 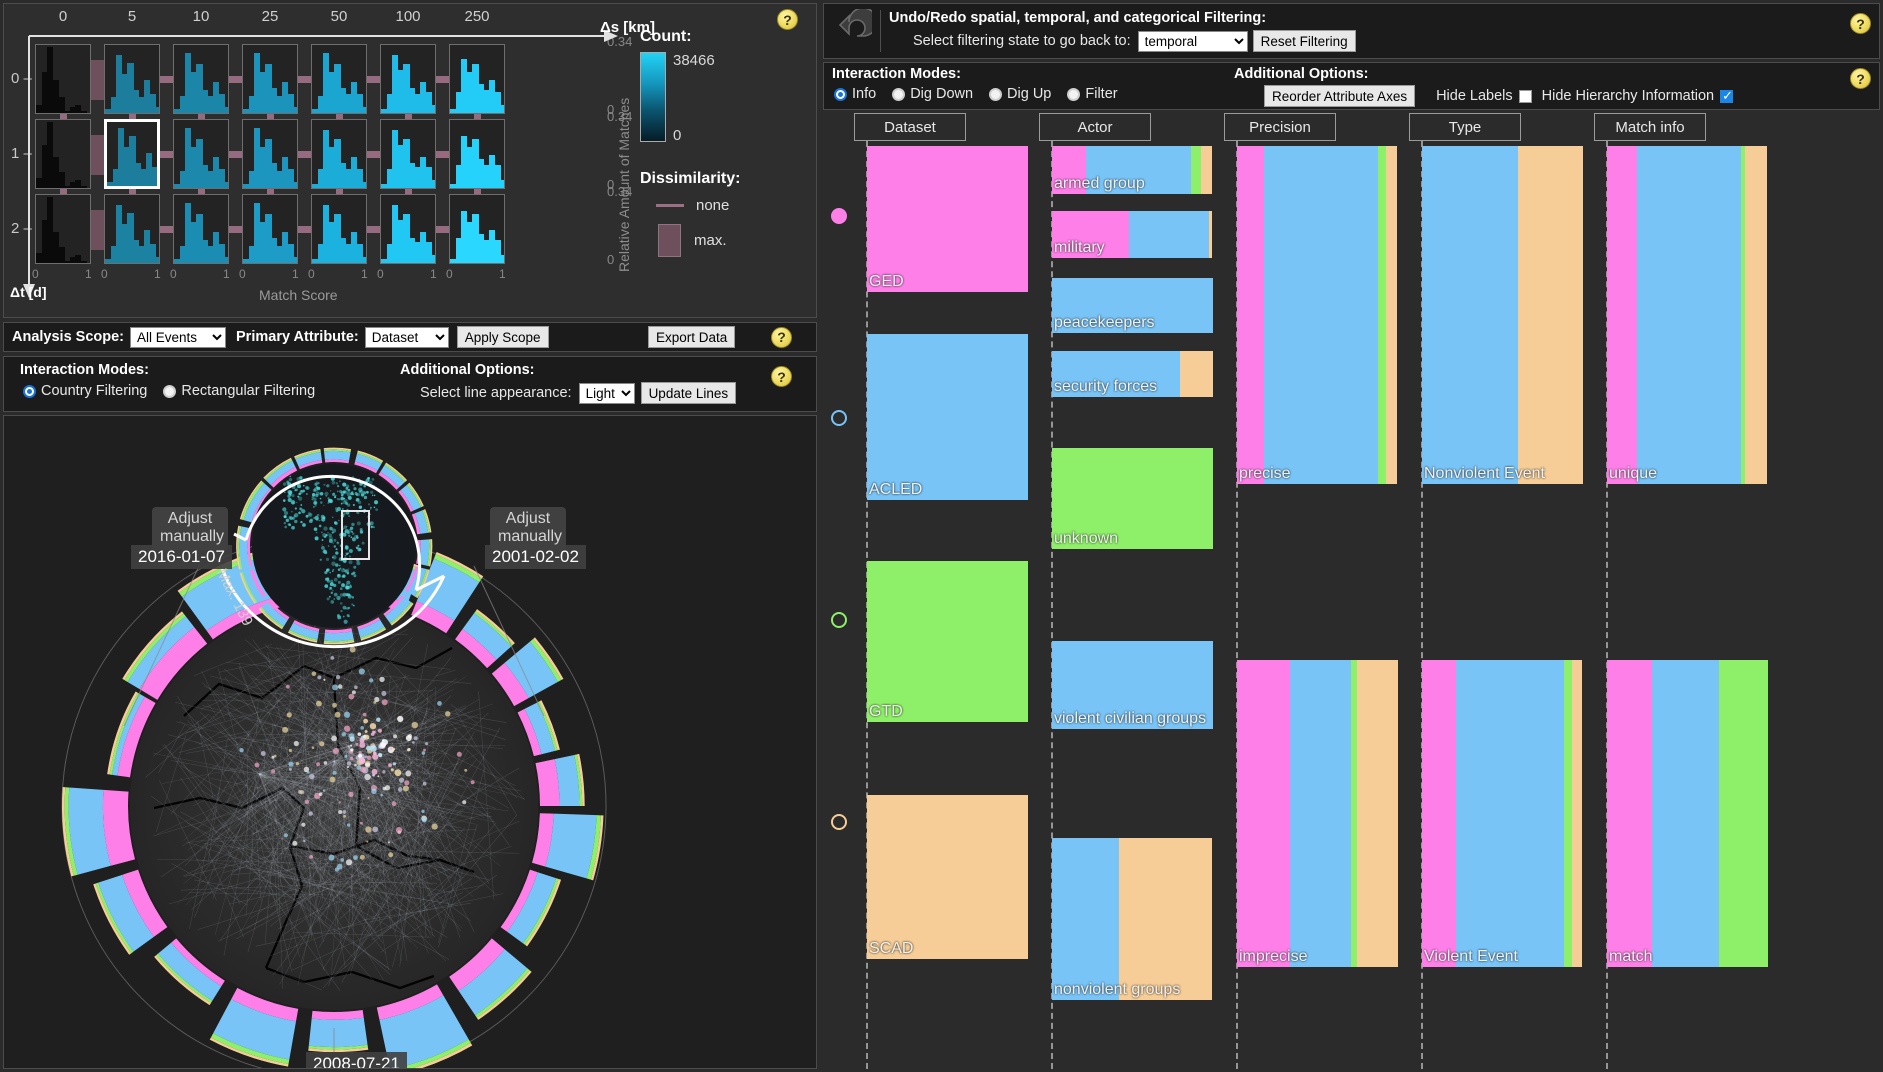 I want to click on radio-country-filtering-icon, so click(x=29, y=391).